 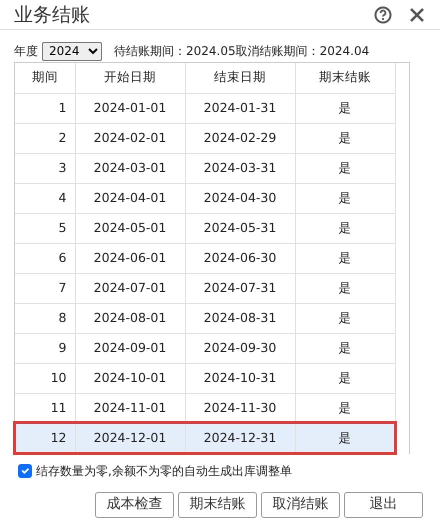 What do you see at coordinates (45, 168) in the screenshot?
I see `table-cell: 3` at bounding box center [45, 168].